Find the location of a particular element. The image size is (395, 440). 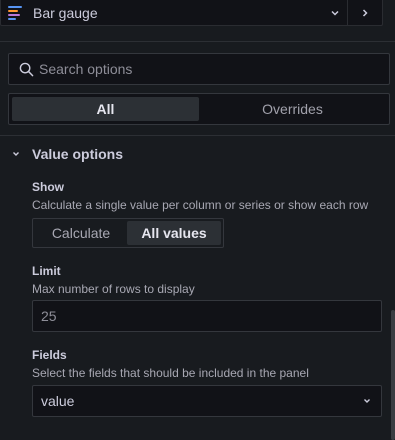

fields-select: value is located at coordinates (207, 401).